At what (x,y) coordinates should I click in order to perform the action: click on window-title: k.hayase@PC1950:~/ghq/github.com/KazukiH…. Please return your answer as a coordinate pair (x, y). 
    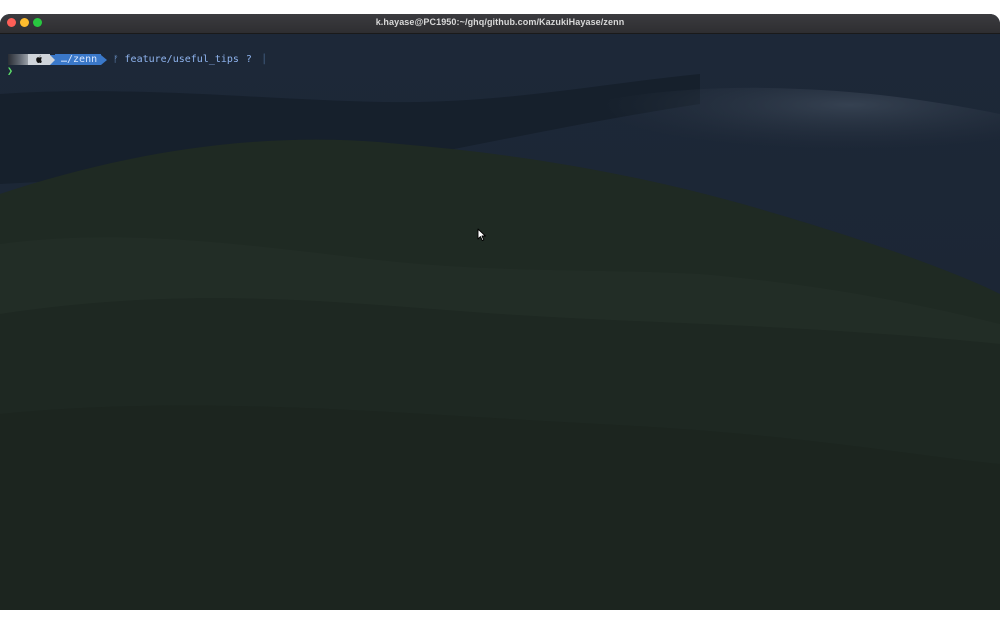
    Looking at the image, I should click on (500, 22).